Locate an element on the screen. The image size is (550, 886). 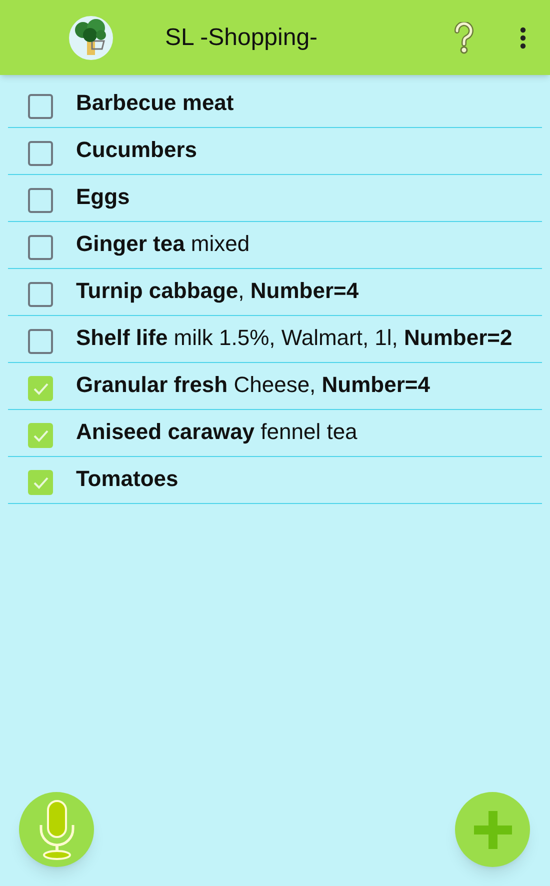
help-icon is located at coordinates (464, 38).